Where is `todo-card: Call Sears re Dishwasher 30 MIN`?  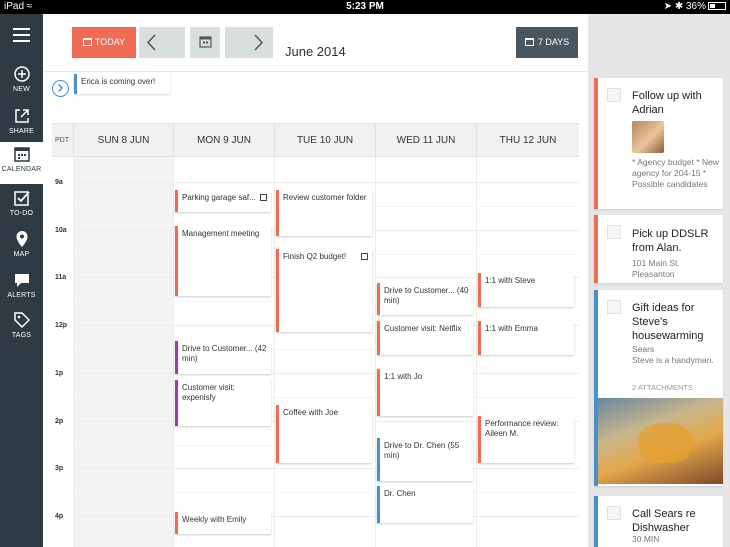 todo-card: Call Sears re Dishwasher 30 MIN is located at coordinates (658, 521).